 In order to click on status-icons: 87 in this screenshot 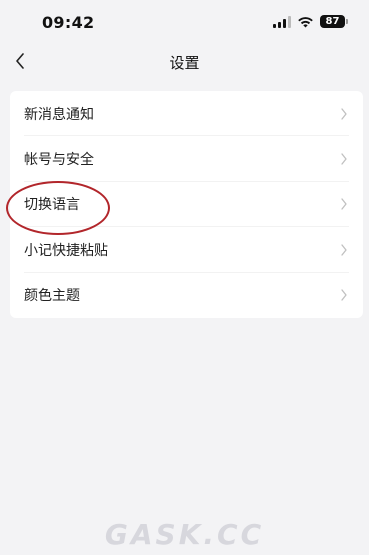, I will do `click(310, 21)`.